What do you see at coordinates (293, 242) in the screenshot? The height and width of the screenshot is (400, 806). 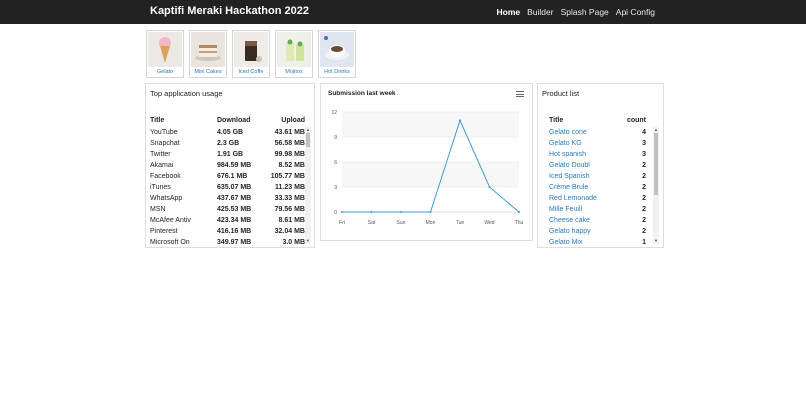 I see `upload-cell: 3.0 MB` at bounding box center [293, 242].